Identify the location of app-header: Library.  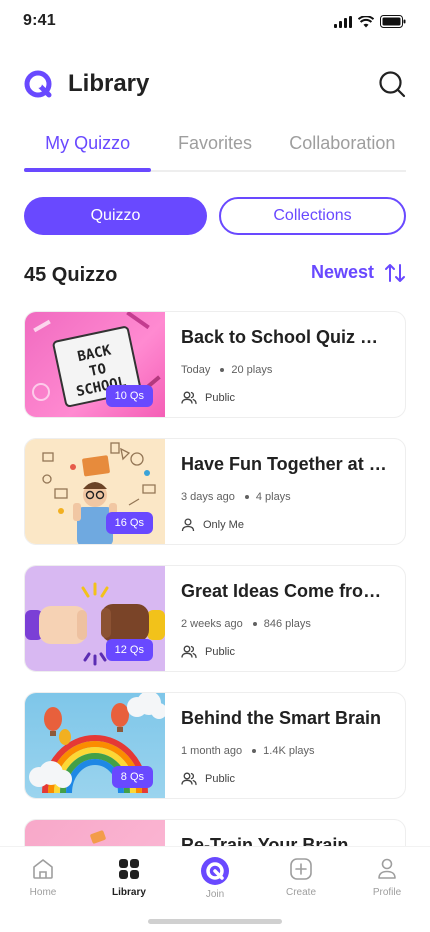
(215, 84).